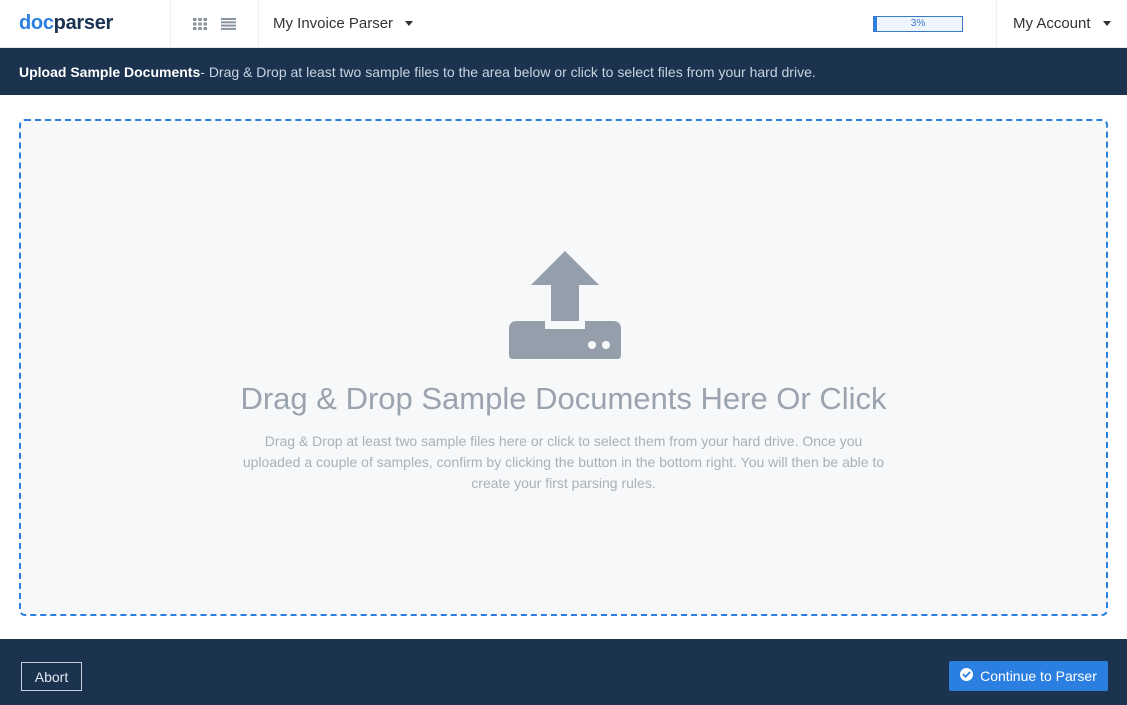 The image size is (1127, 705). I want to click on abort-button: Abort, so click(51, 676).